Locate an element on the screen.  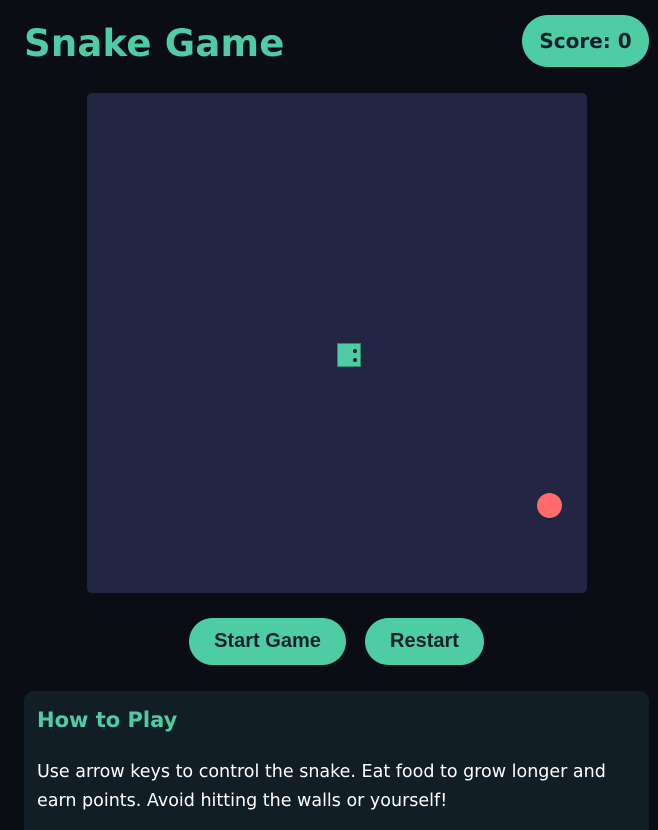
score-badge: Score: 0 is located at coordinates (585, 41).